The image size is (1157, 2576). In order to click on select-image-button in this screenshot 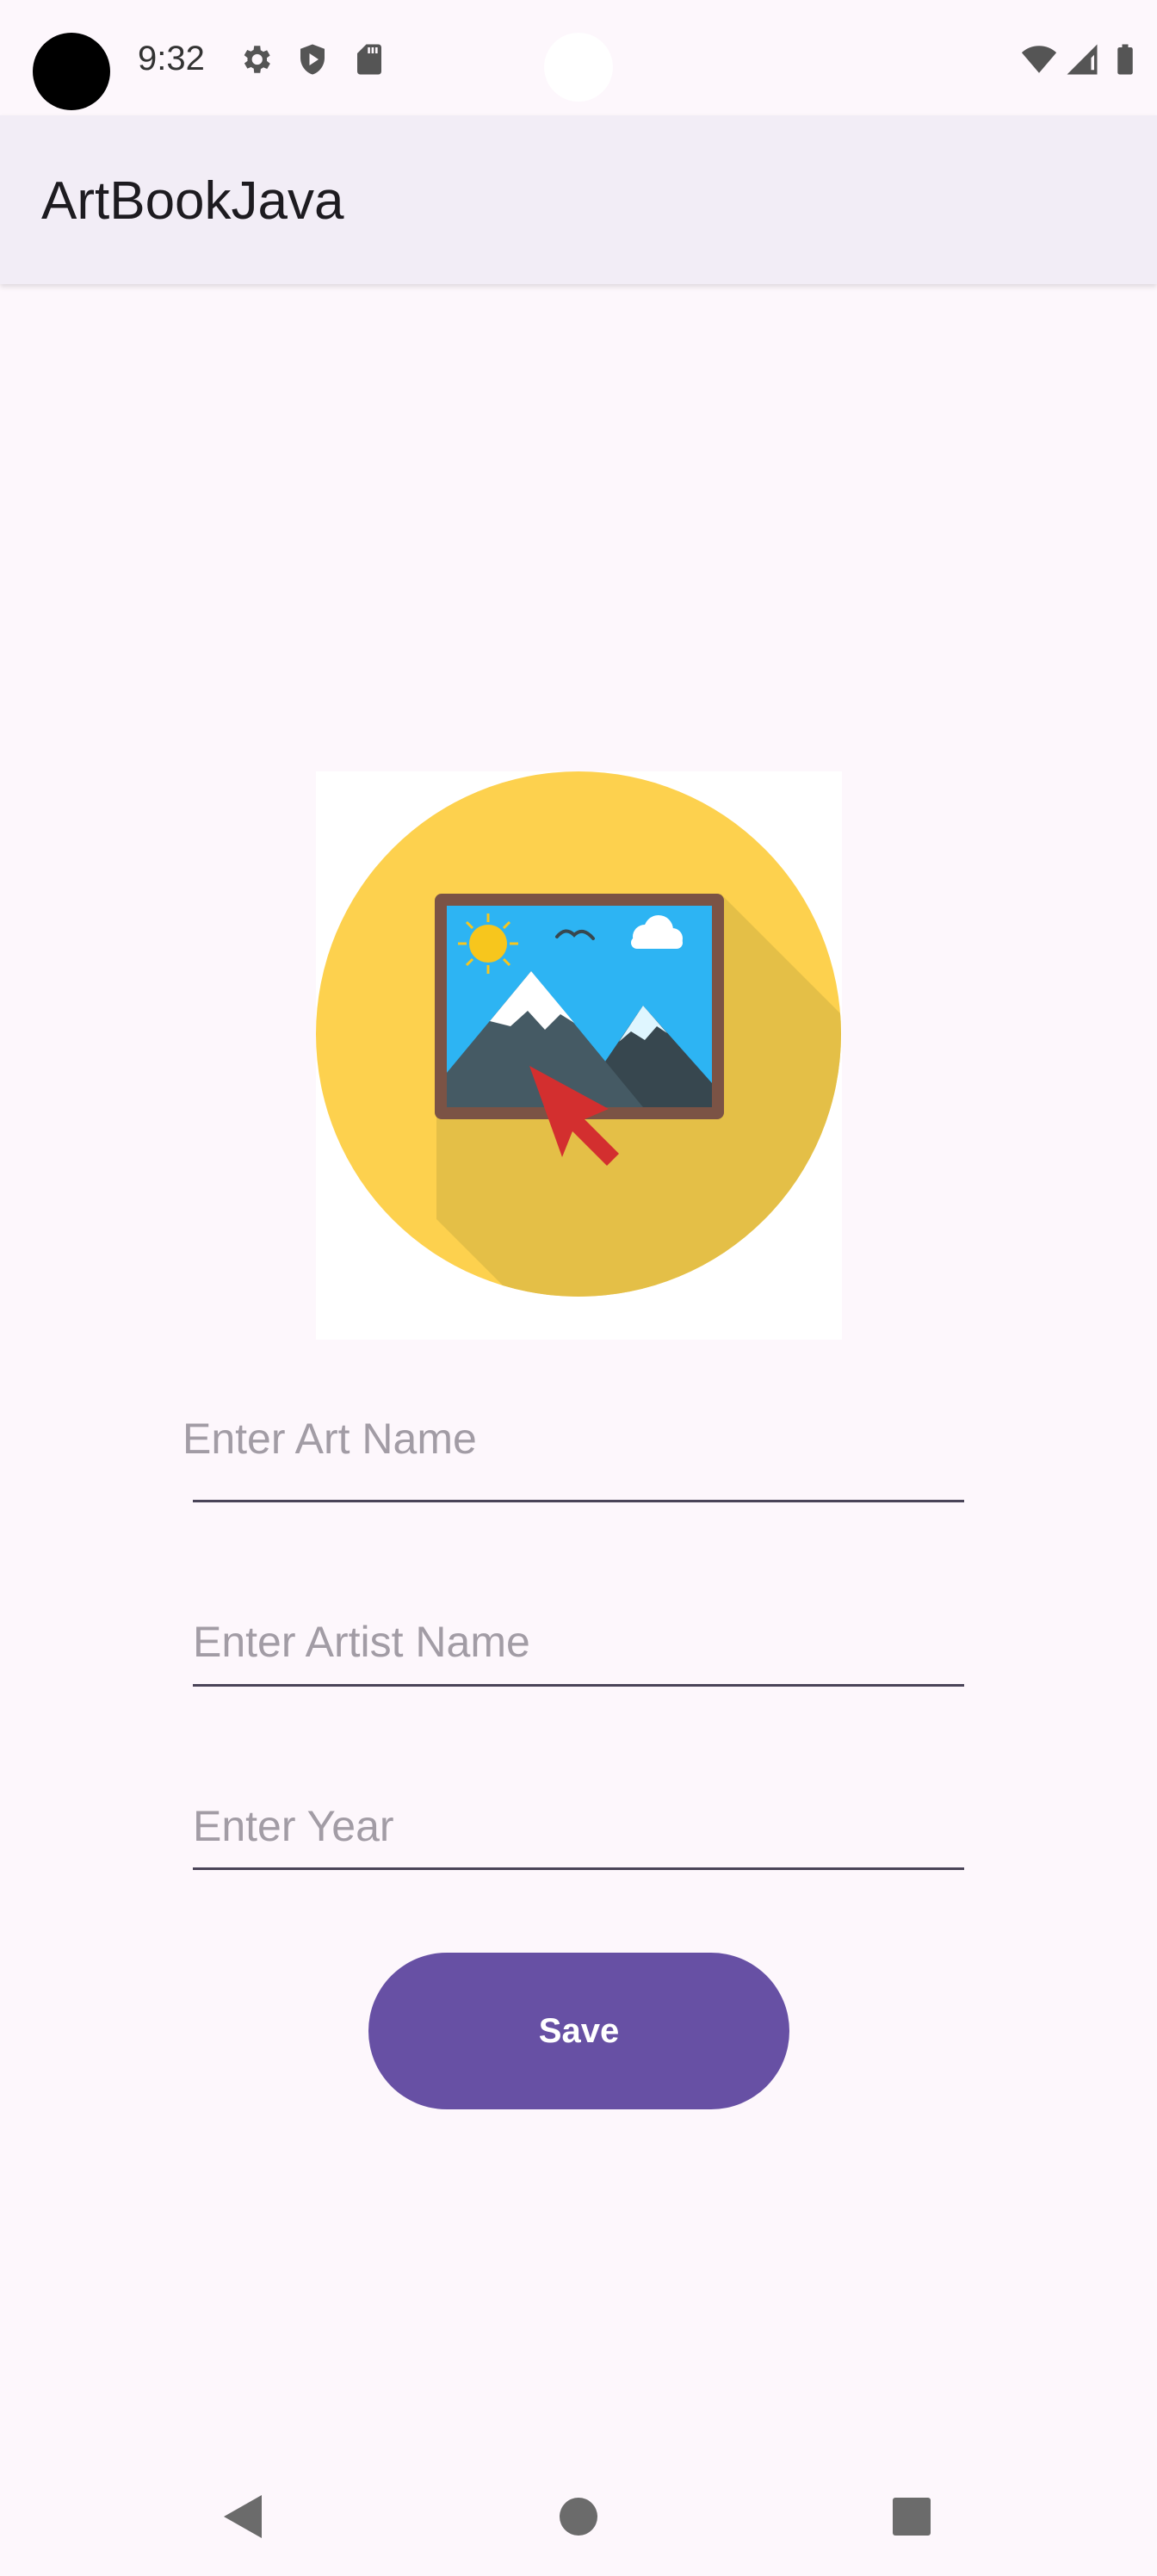, I will do `click(579, 1056)`.